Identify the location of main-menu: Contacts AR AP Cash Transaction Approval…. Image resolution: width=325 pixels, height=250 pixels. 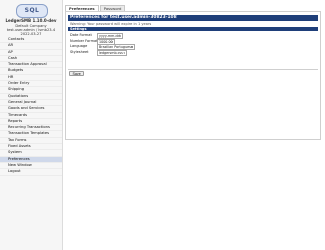
(31, 106).